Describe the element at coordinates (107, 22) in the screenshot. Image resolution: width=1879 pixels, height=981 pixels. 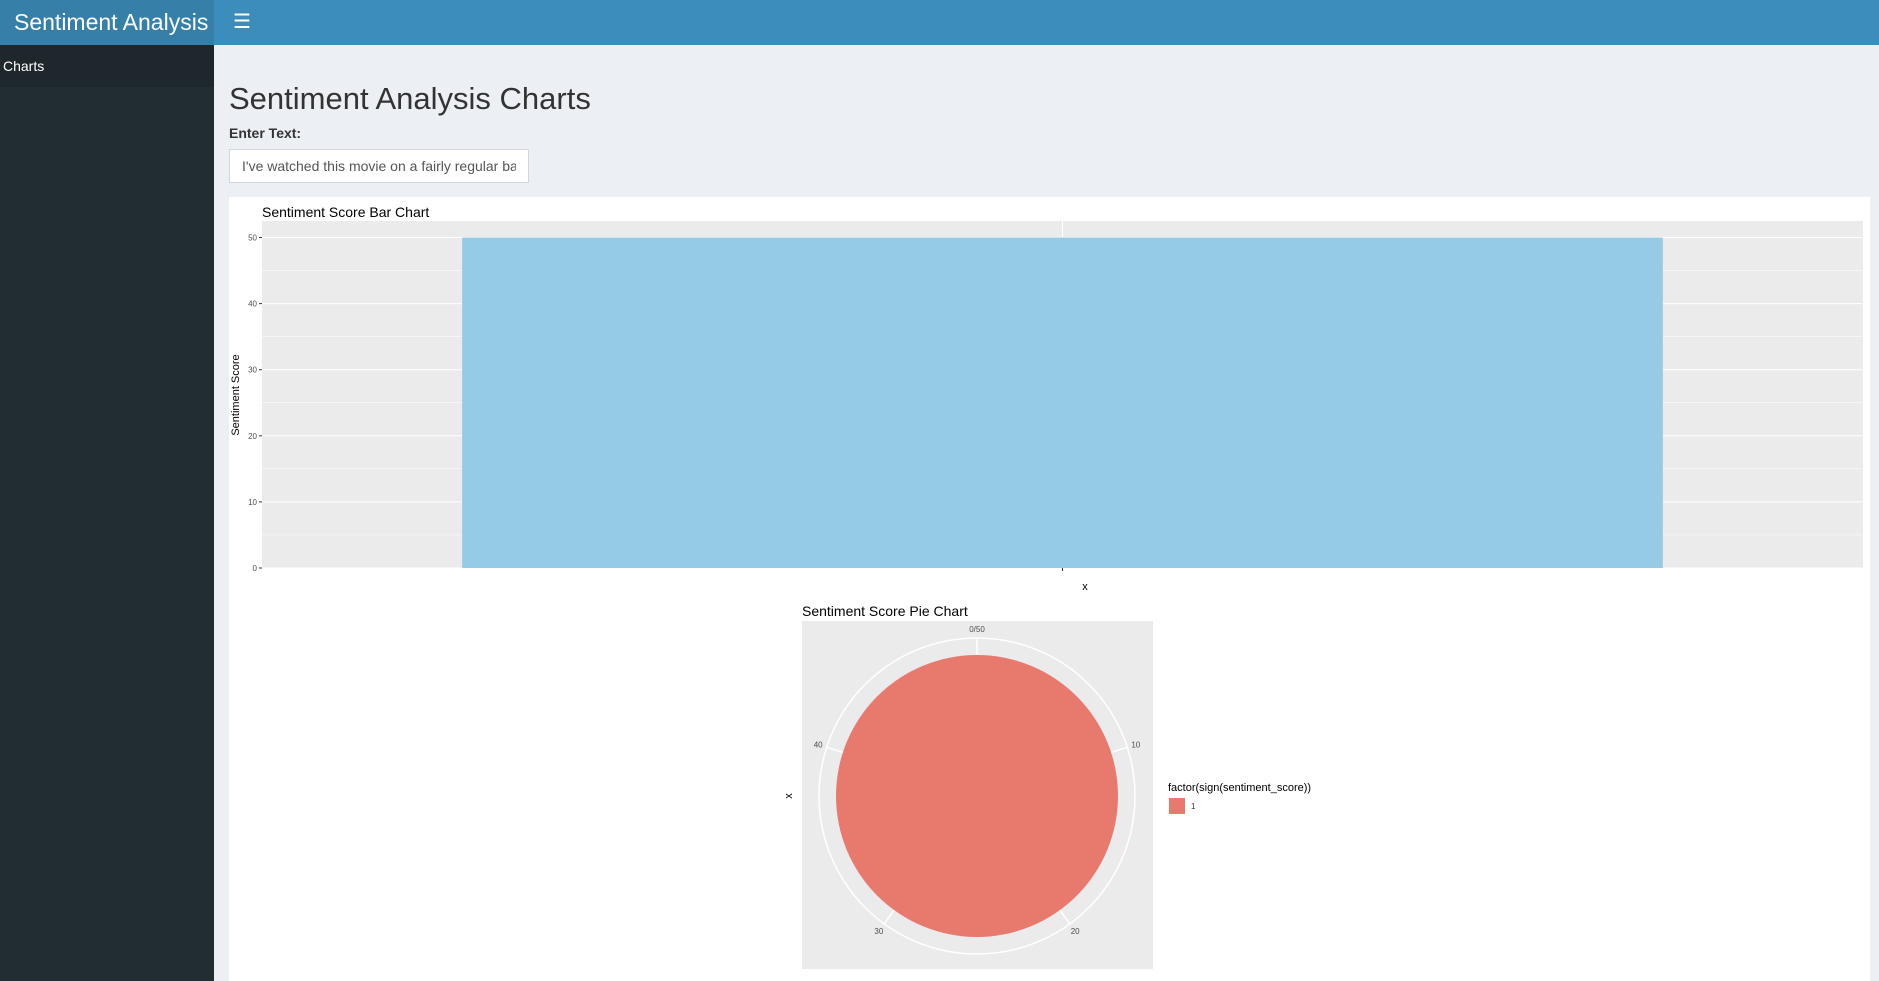
I see `app-logo: Sentiment Analysis` at that location.